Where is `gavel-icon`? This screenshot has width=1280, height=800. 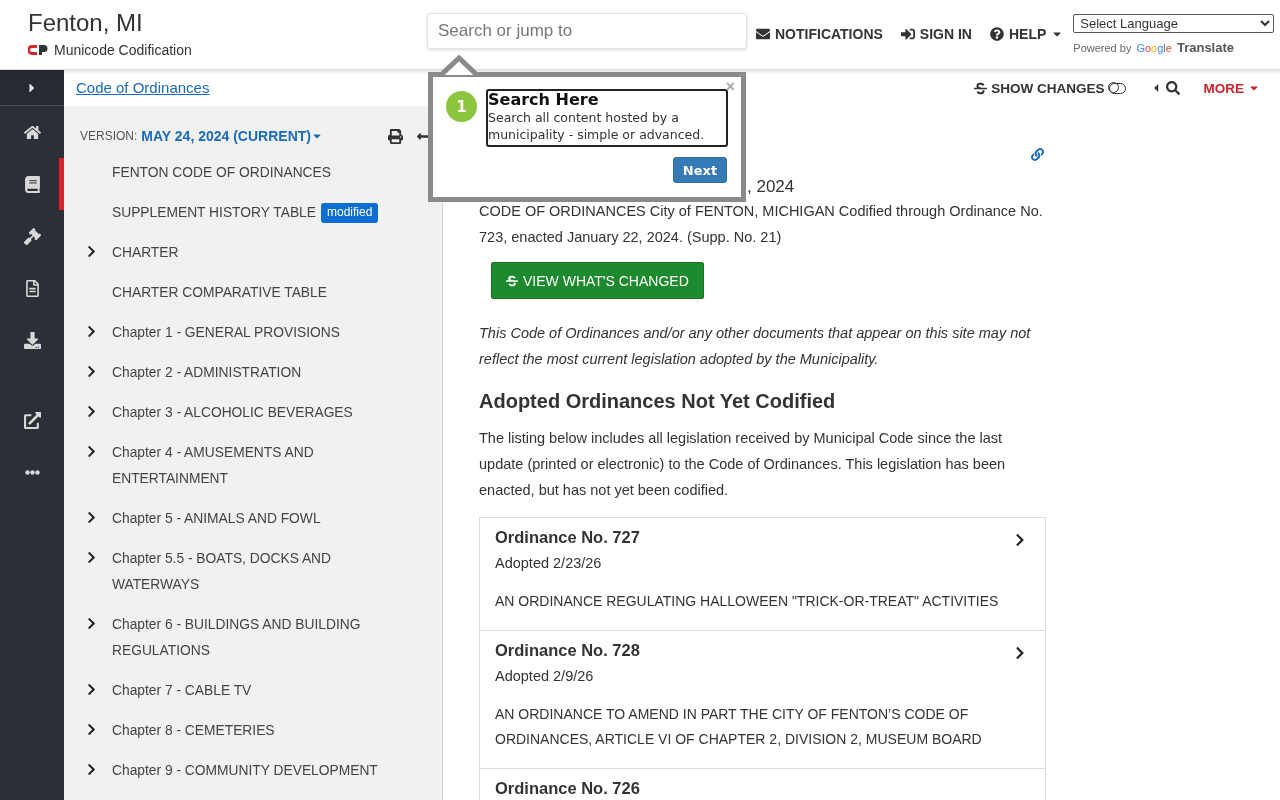 gavel-icon is located at coordinates (32, 236).